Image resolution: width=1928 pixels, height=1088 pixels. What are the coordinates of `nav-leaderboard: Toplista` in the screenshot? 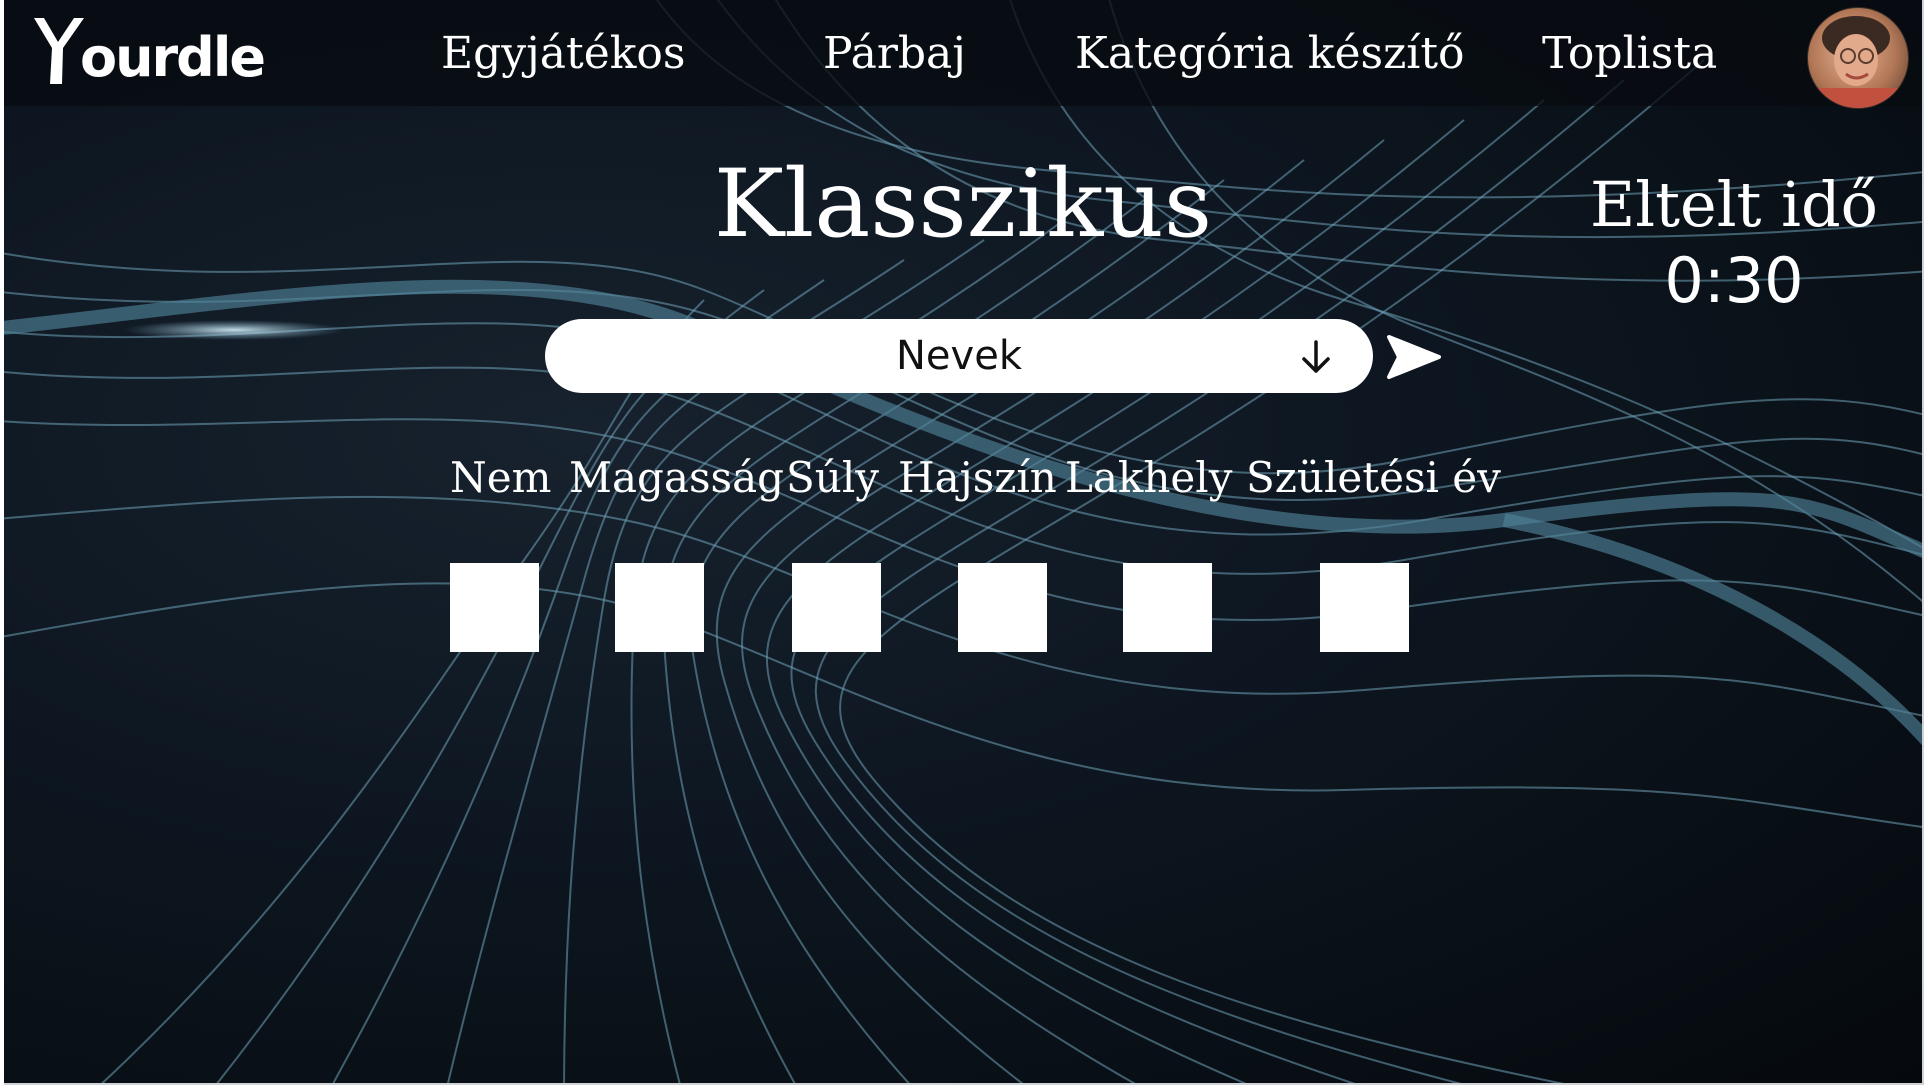 It's located at (1629, 54).